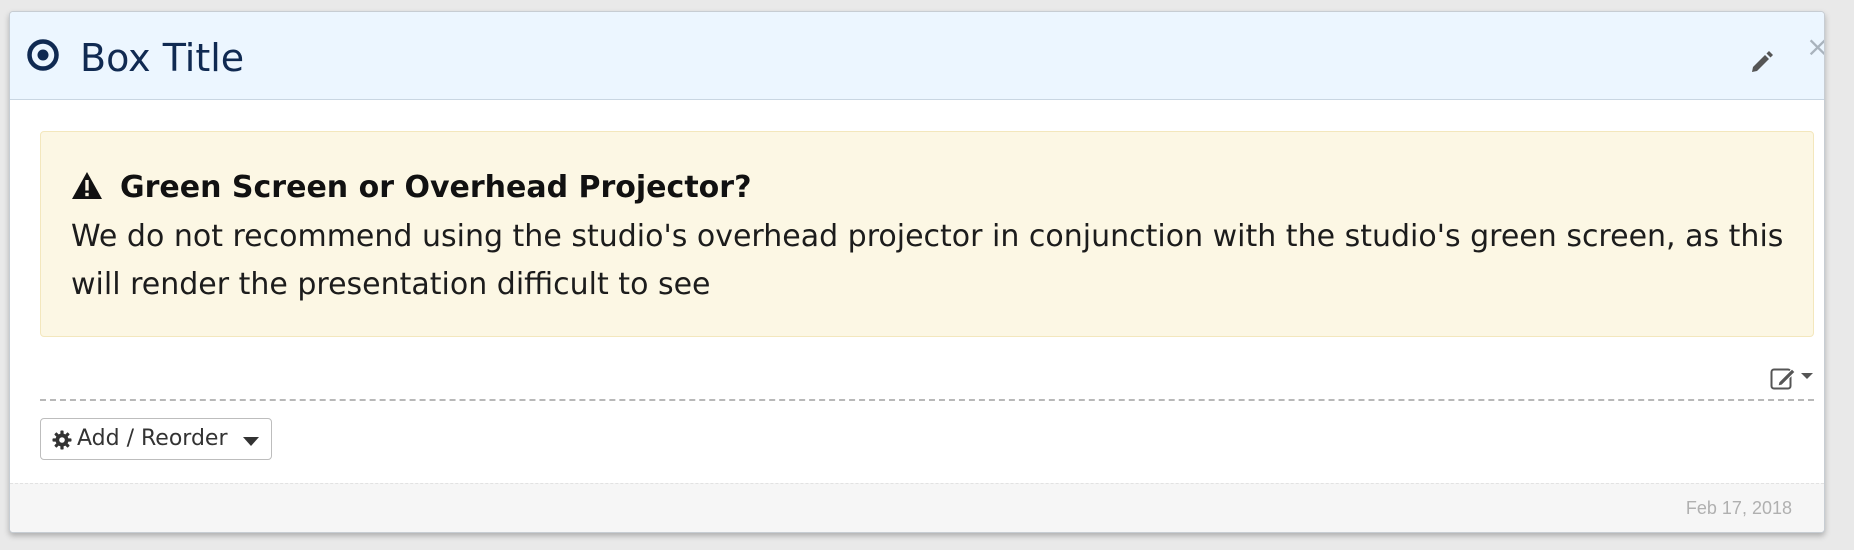 This screenshot has width=1854, height=550. What do you see at coordinates (87, 185) in the screenshot?
I see `warning-icon` at bounding box center [87, 185].